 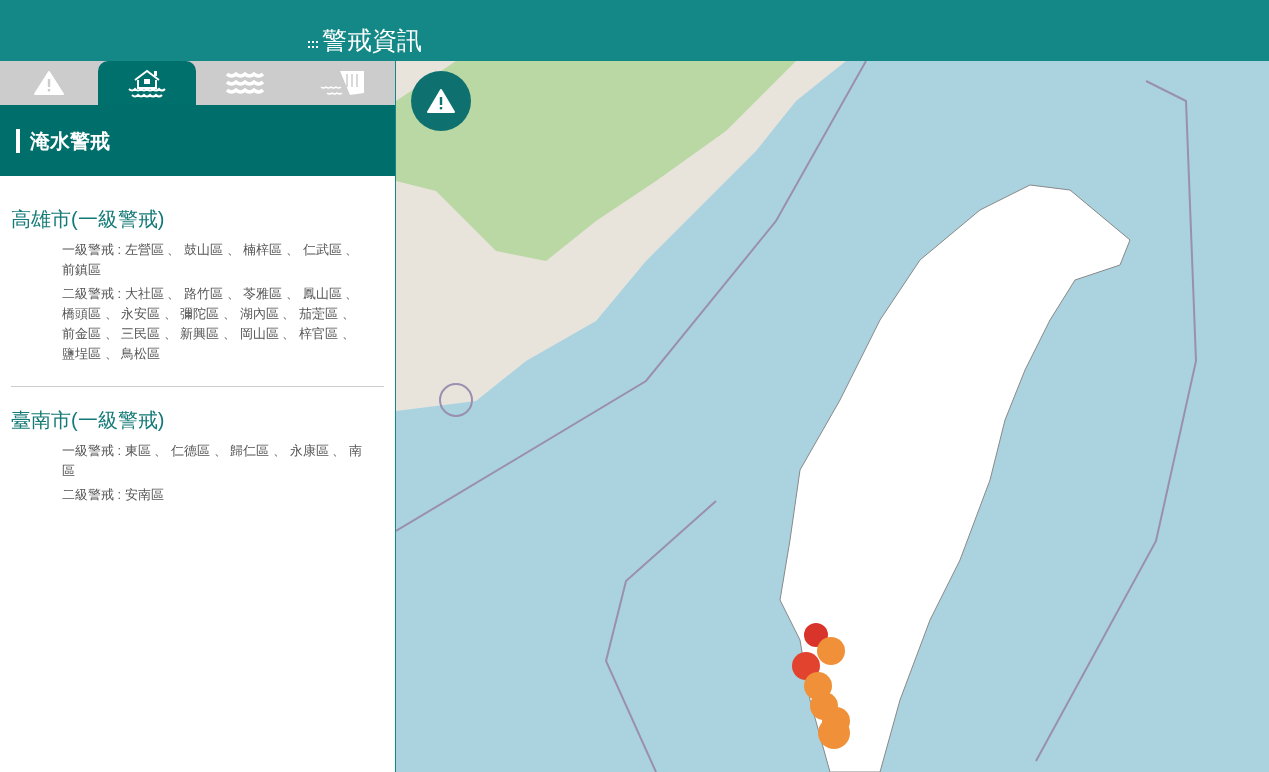 I want to click on region-heading: 高雄市(一級警戒), so click(x=88, y=219).